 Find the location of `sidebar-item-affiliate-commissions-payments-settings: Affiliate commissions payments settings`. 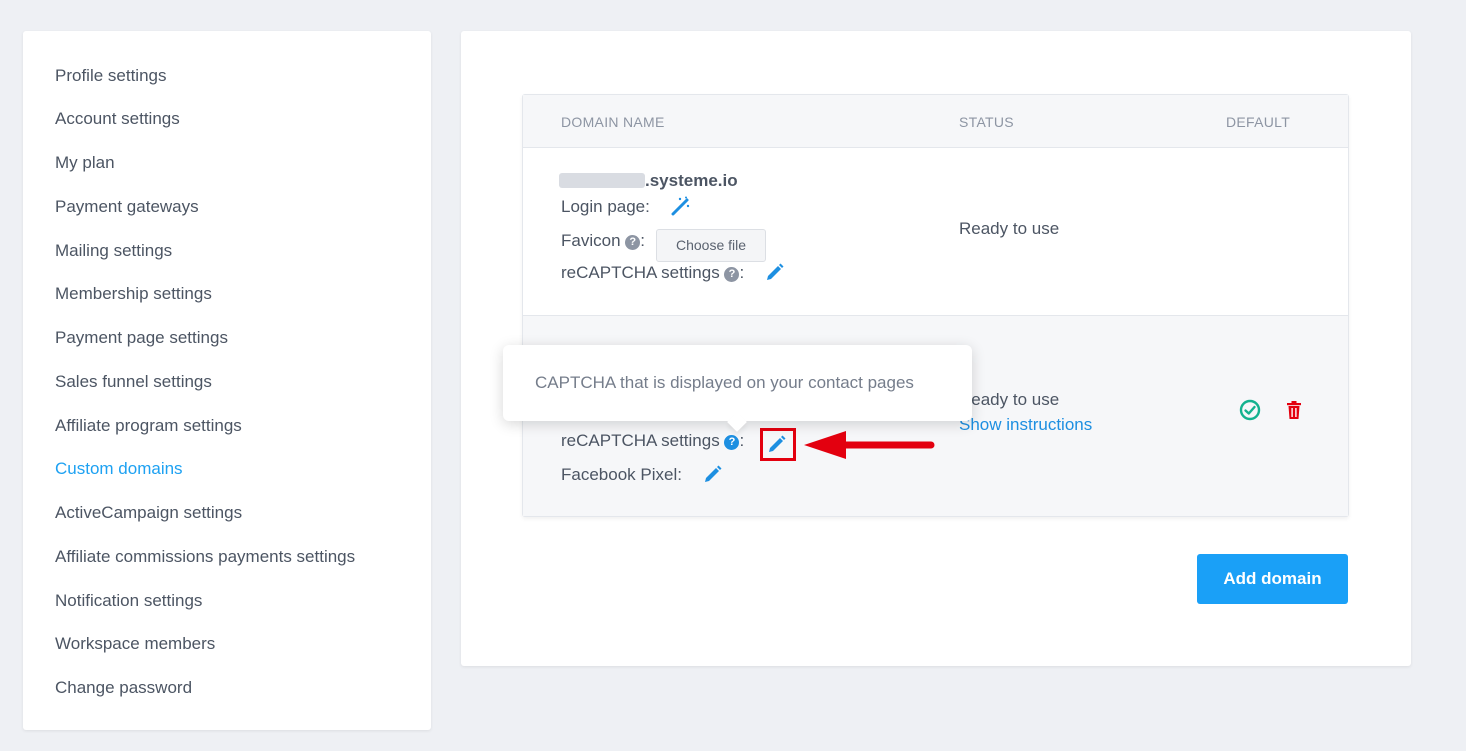

sidebar-item-affiliate-commissions-payments-settings: Affiliate commissions payments settings is located at coordinates (205, 557).